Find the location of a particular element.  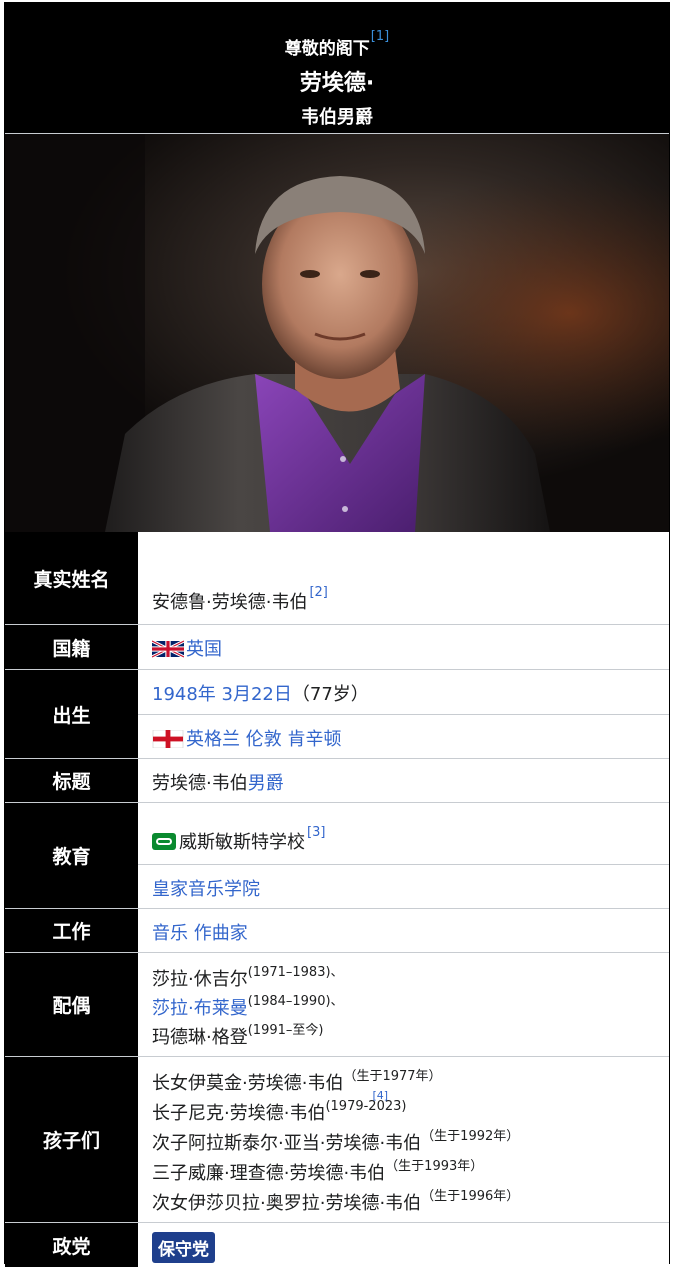

value-title: 劳埃德·韦伯男爵 is located at coordinates (403, 780).